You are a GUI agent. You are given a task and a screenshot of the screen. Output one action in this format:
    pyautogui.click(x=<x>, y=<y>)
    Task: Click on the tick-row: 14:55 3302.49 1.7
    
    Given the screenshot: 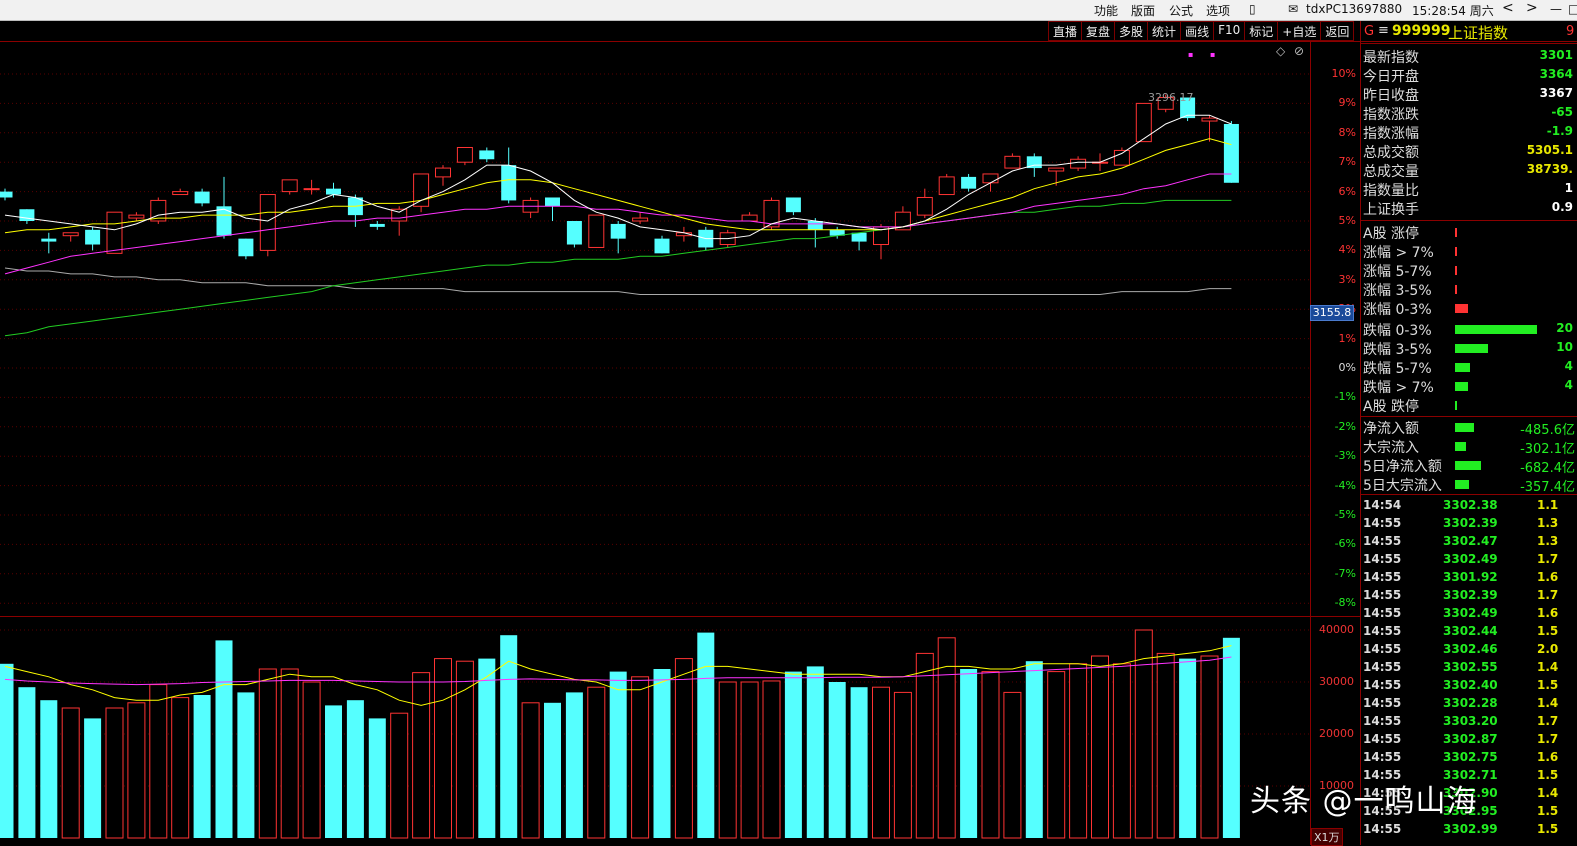 What is the action you would take?
    pyautogui.click(x=1470, y=561)
    